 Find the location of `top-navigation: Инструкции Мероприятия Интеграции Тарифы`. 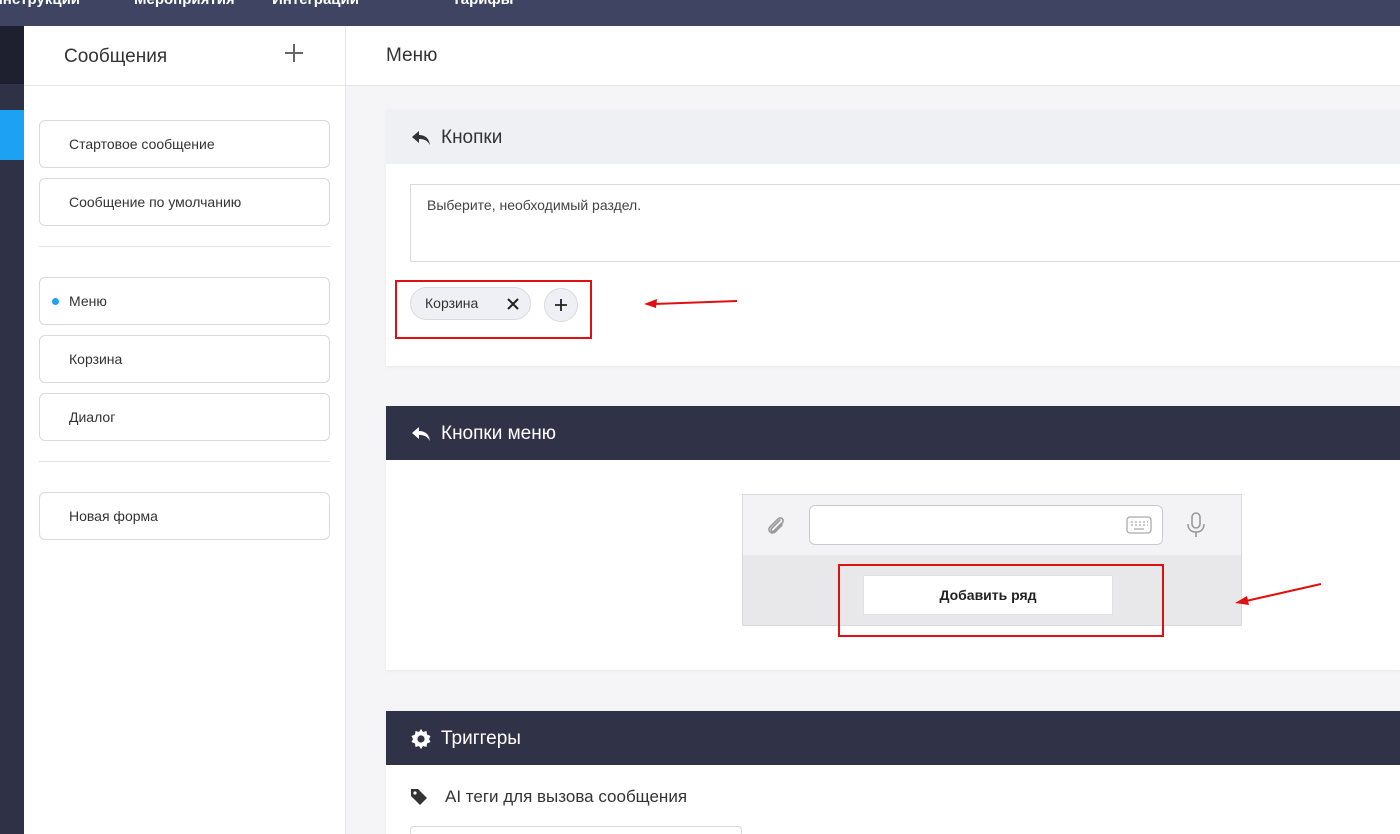

top-navigation: Инструкции Мероприятия Интеграции Тарифы is located at coordinates (700, 13).